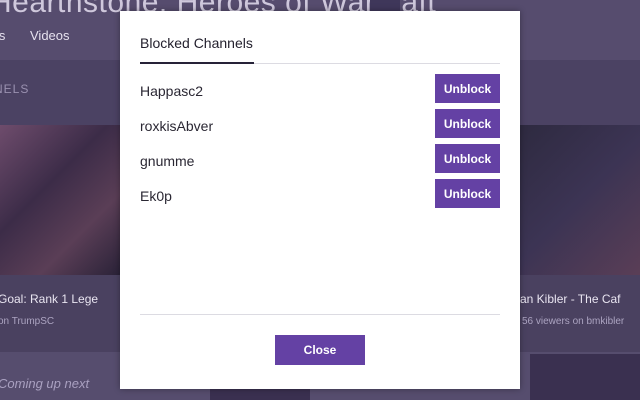  I want to click on background-stream-thumbnail-right, so click(580, 200).